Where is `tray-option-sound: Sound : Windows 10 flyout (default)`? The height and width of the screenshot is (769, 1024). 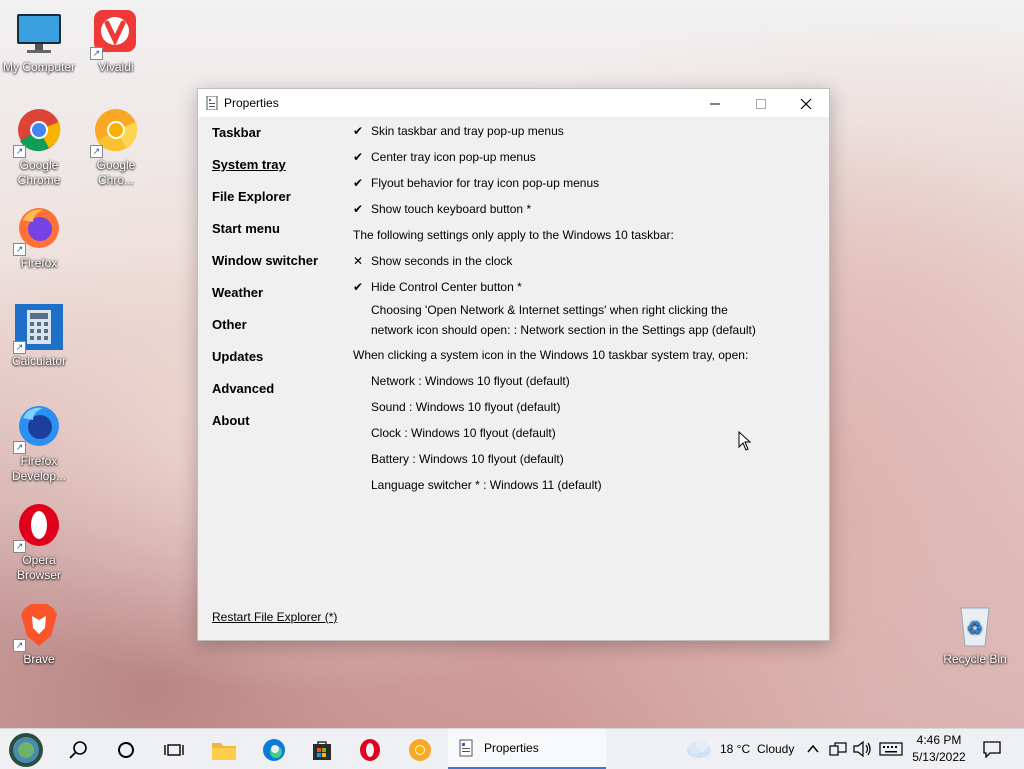
tray-option-sound: Sound : Windows 10 flyout (default) is located at coordinates (583, 411).